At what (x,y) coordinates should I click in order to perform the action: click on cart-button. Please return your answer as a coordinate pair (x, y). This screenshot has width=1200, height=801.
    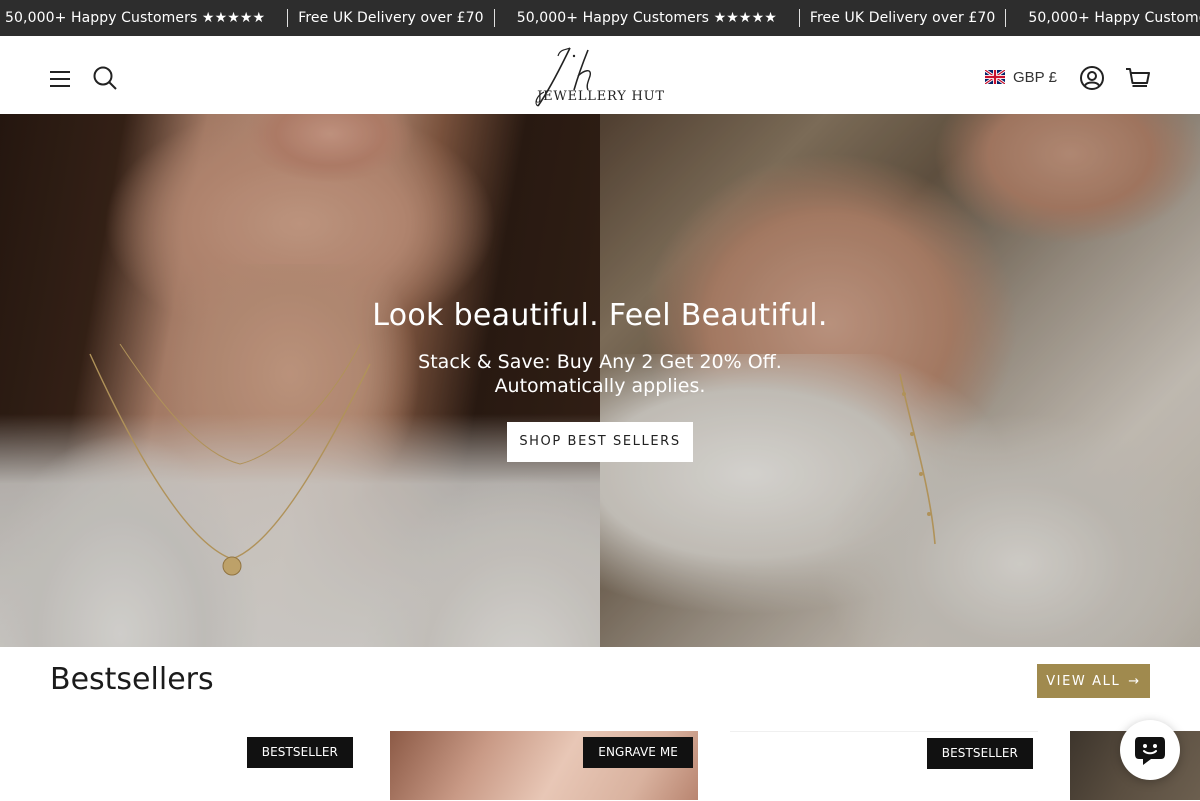
    Looking at the image, I should click on (1138, 78).